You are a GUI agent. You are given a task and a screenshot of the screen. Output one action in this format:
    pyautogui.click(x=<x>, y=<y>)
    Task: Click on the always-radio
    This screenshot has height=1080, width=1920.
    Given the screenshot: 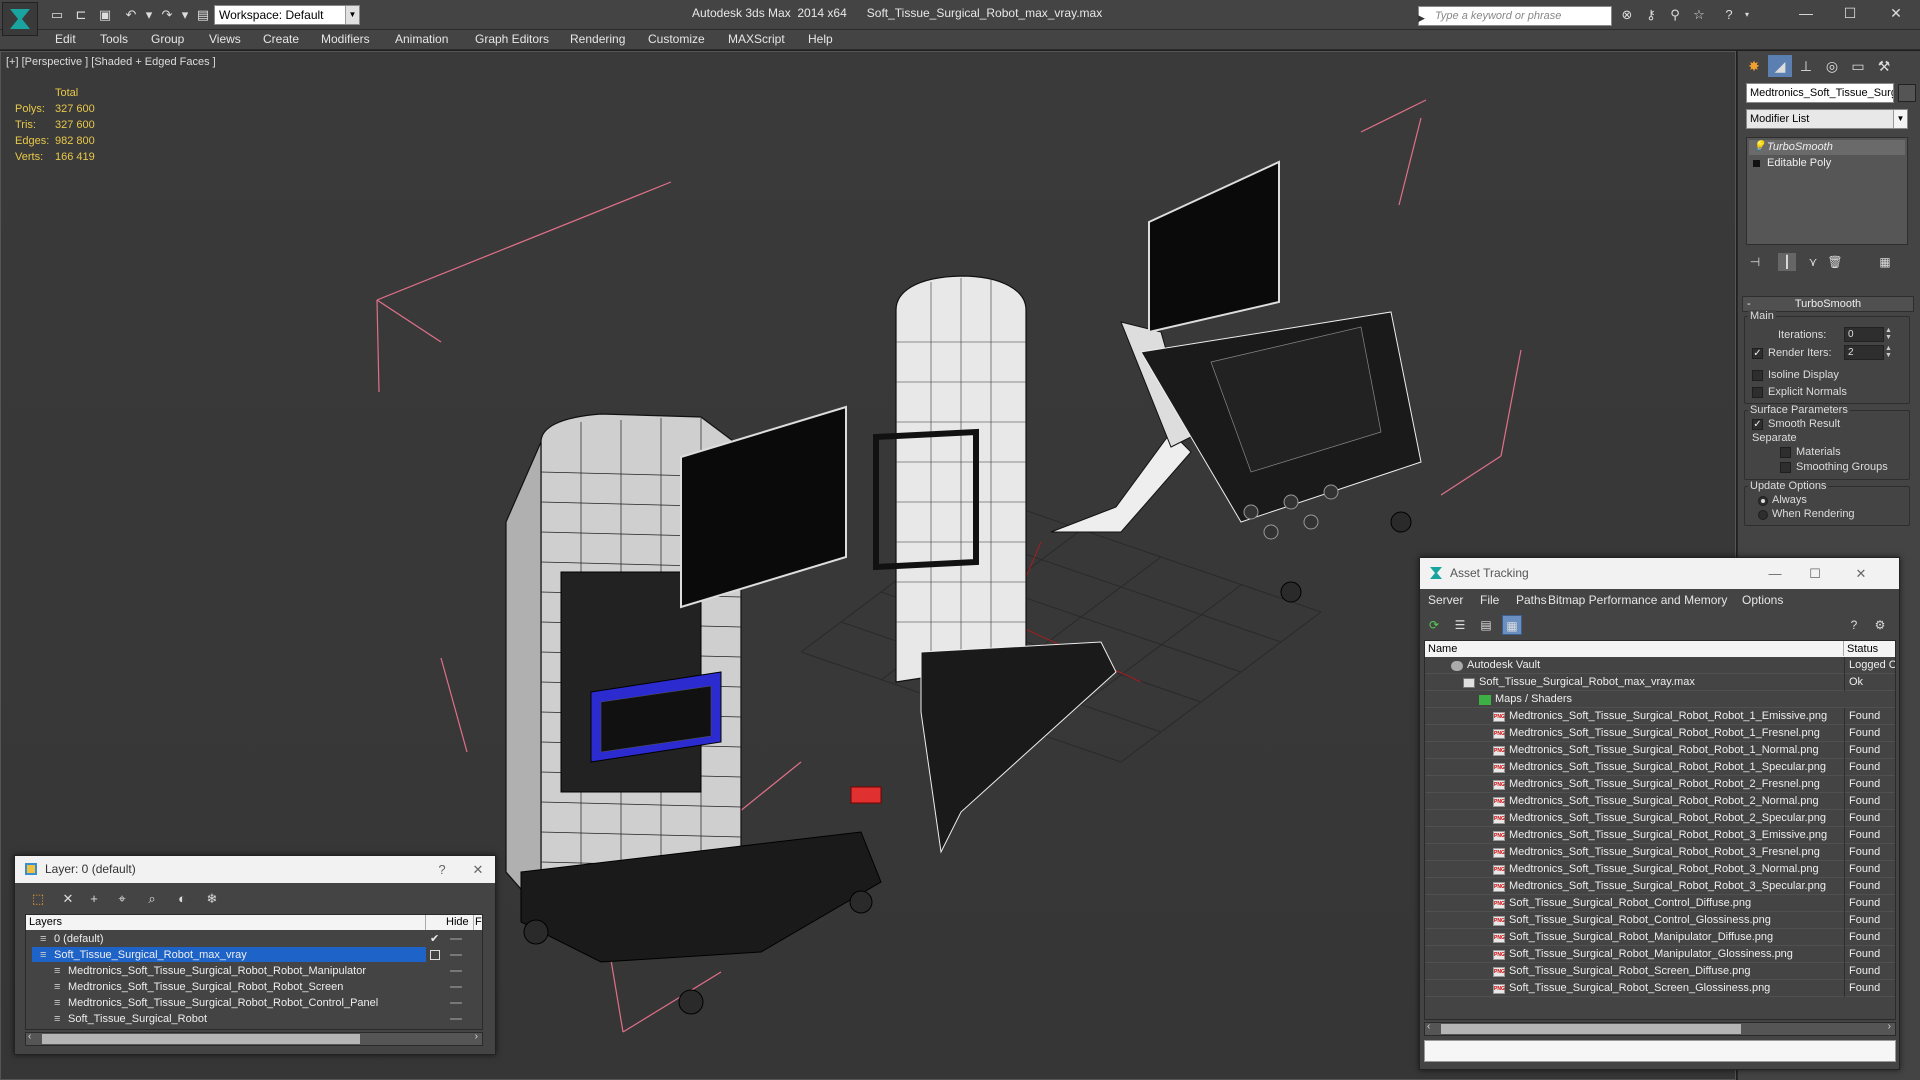 What is the action you would take?
    pyautogui.click(x=1763, y=501)
    